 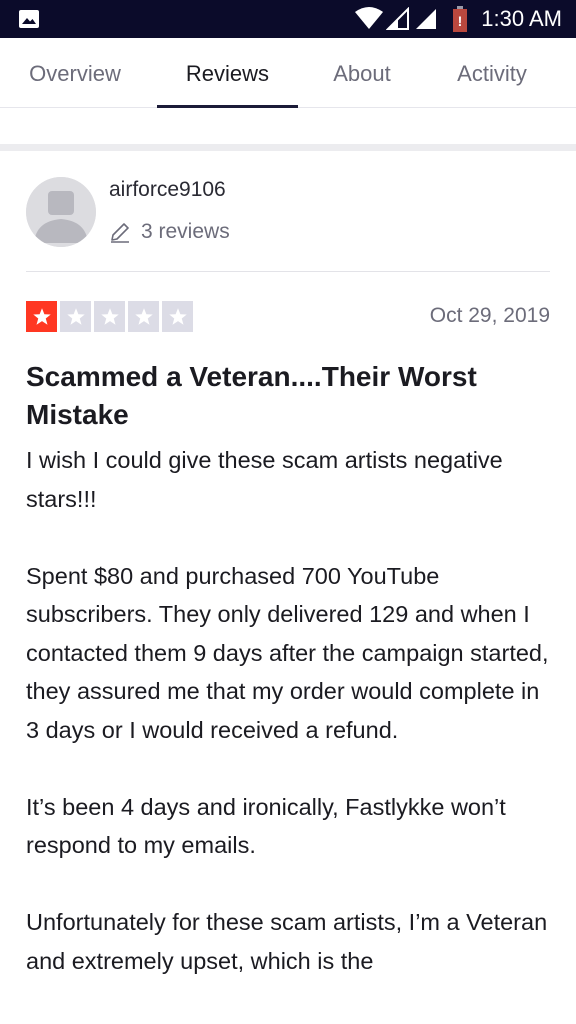 I want to click on review-title: Scammed a Veteran....Their Worst Mistake, so click(x=291, y=396).